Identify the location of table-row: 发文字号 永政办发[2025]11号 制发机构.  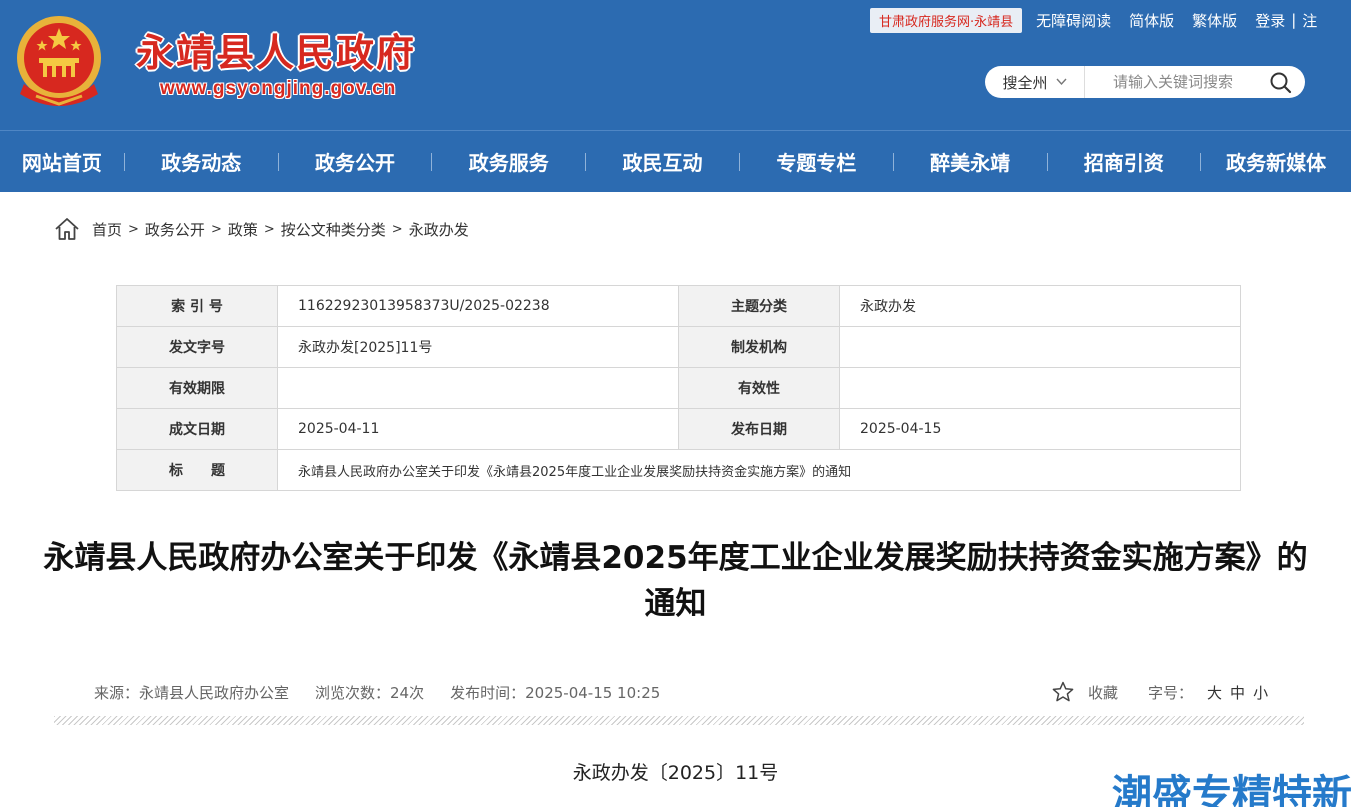
(678, 347).